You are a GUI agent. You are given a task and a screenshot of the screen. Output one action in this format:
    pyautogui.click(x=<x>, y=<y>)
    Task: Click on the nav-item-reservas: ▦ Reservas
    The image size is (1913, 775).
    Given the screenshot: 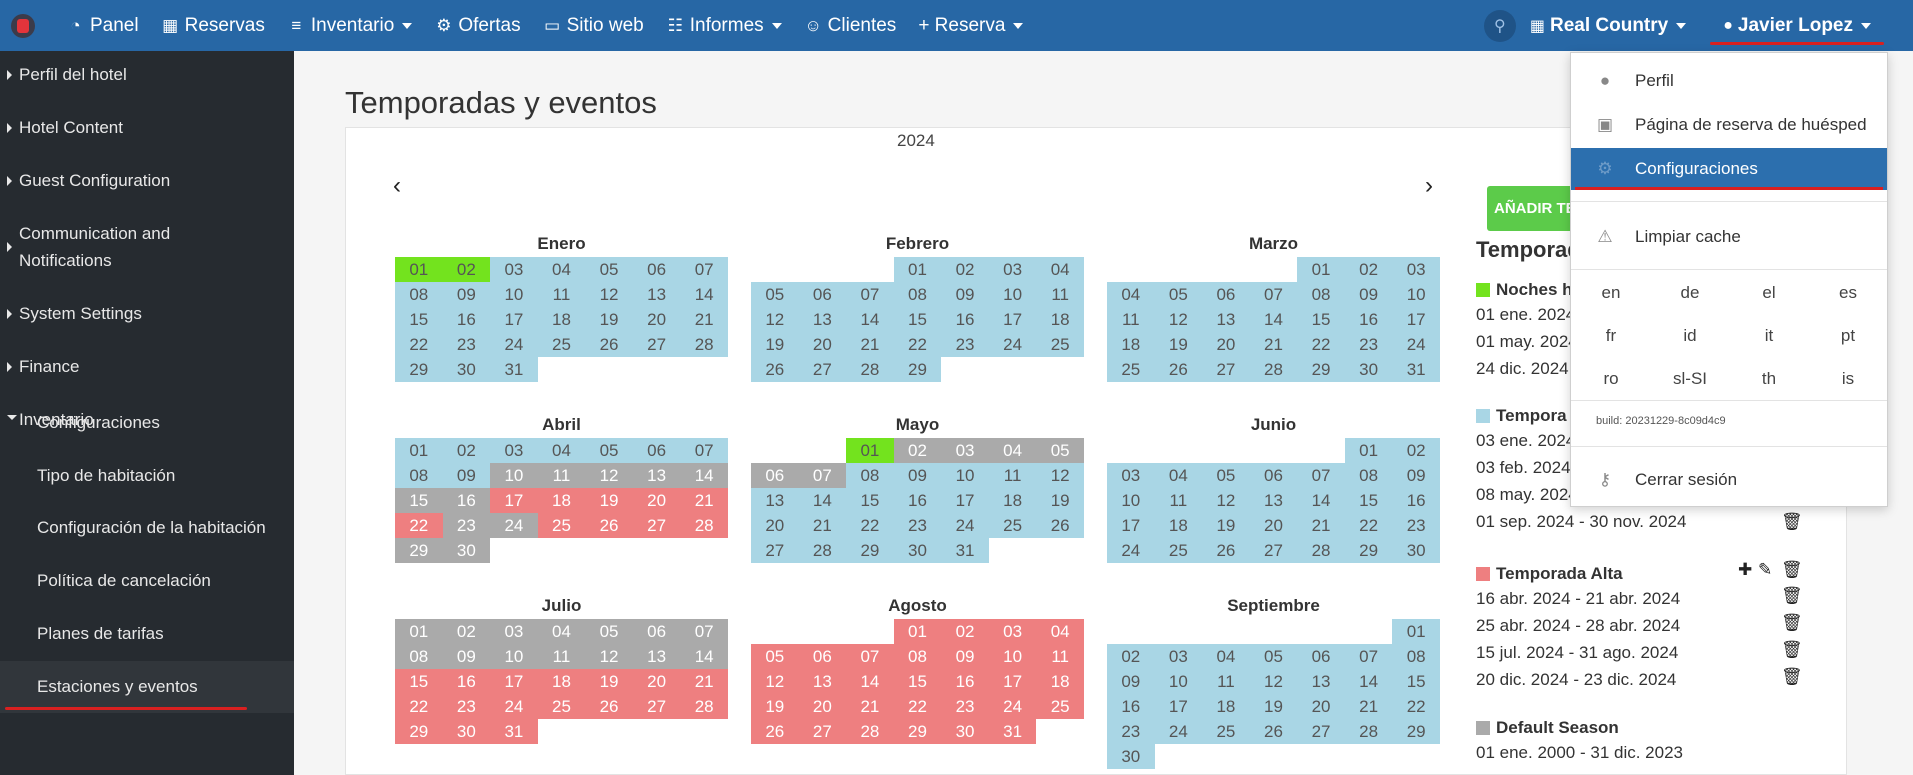 What is the action you would take?
    pyautogui.click(x=213, y=25)
    